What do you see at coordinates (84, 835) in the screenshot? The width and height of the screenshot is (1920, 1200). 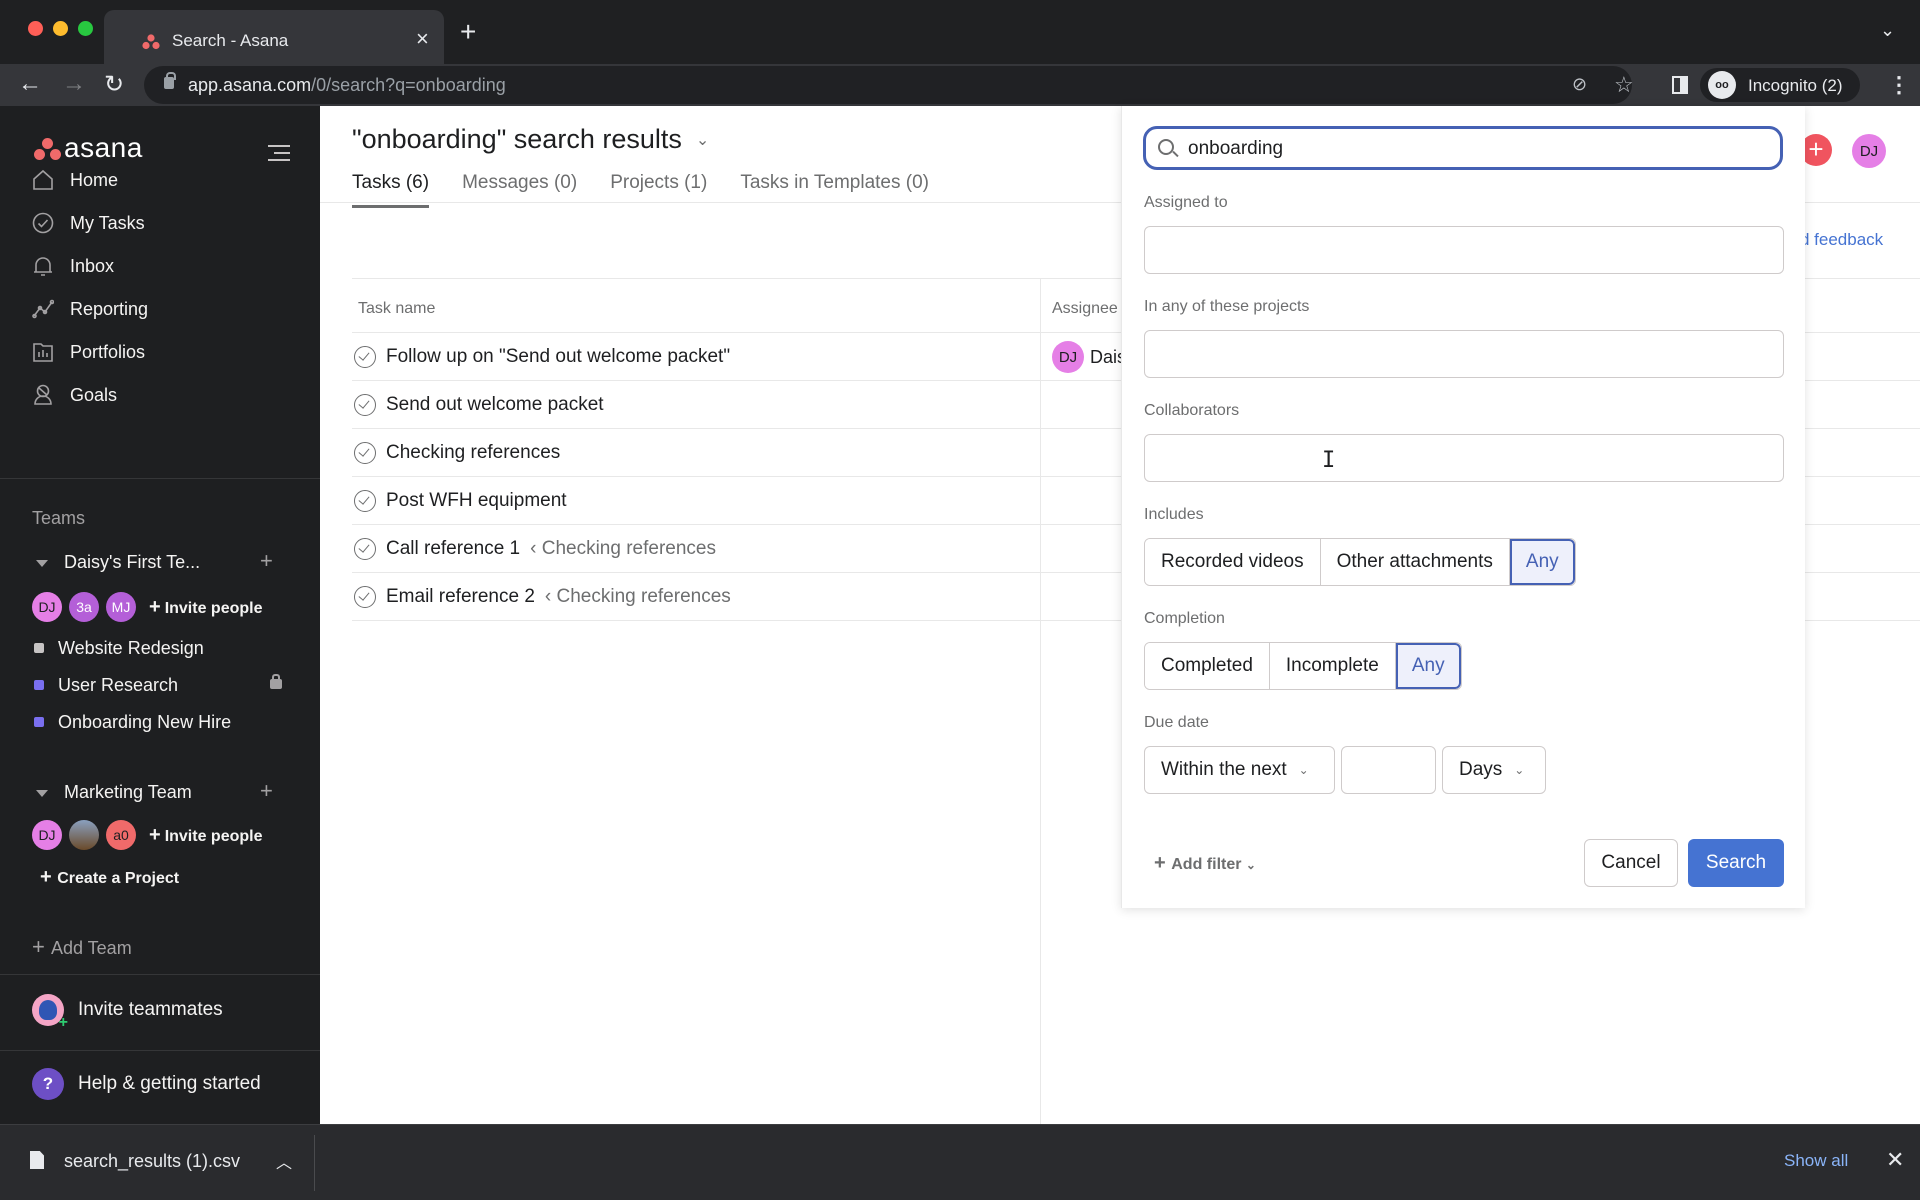 I see `avatar-photo` at bounding box center [84, 835].